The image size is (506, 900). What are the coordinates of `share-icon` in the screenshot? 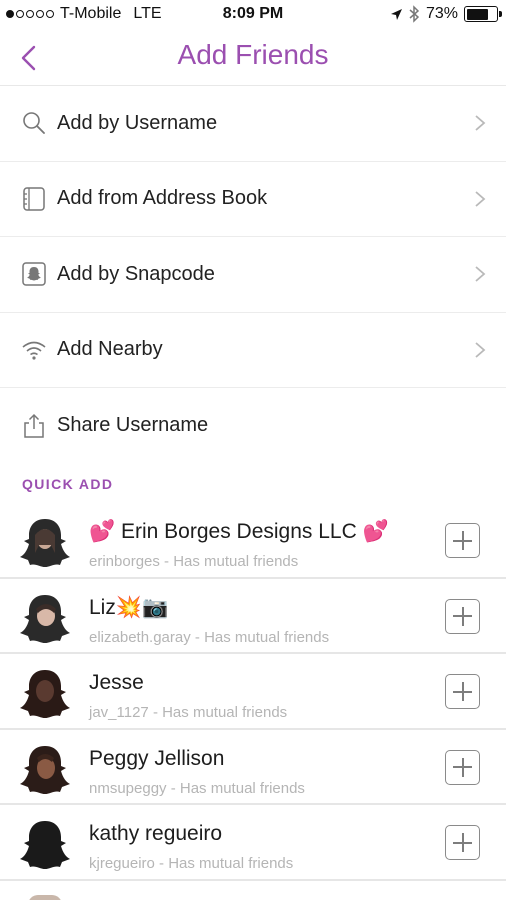 It's located at (34, 426).